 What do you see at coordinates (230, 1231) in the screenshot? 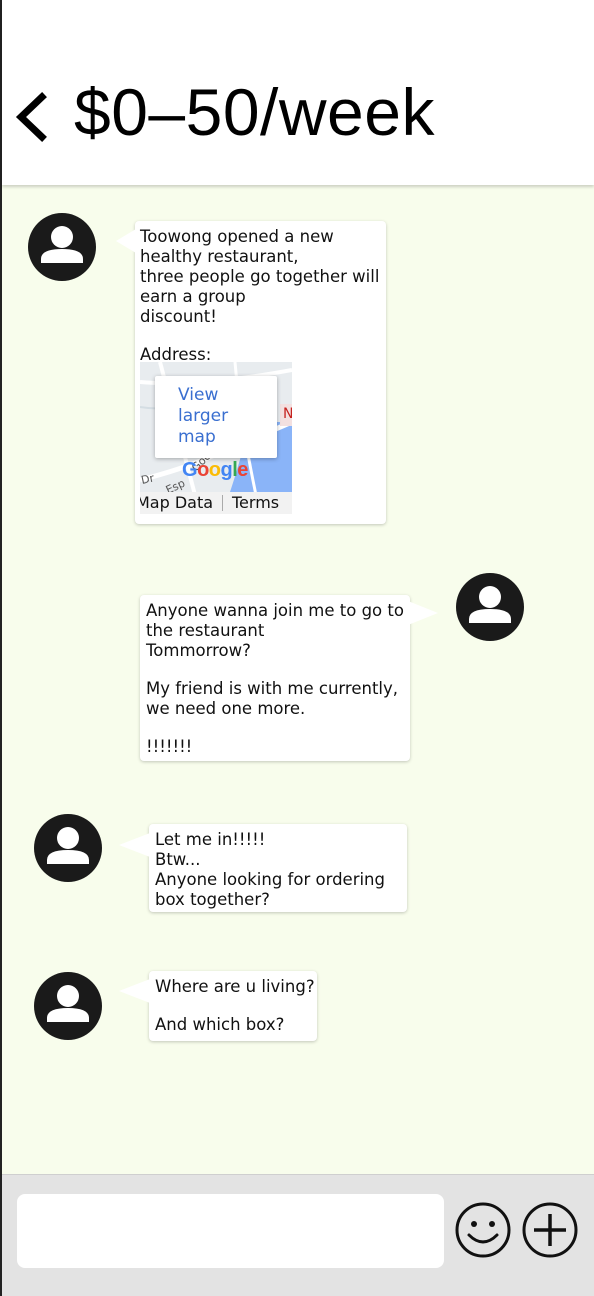
I see `message-input` at bounding box center [230, 1231].